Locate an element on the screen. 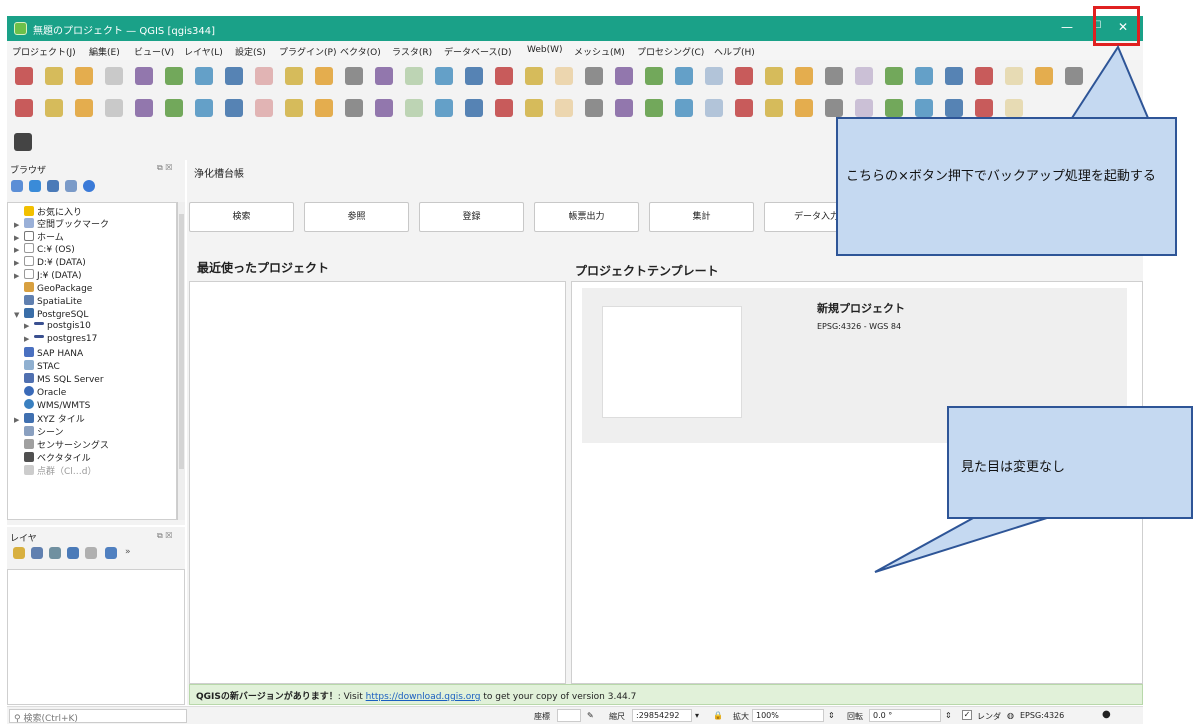  report-output-button: 帳票出力 is located at coordinates (586, 217).